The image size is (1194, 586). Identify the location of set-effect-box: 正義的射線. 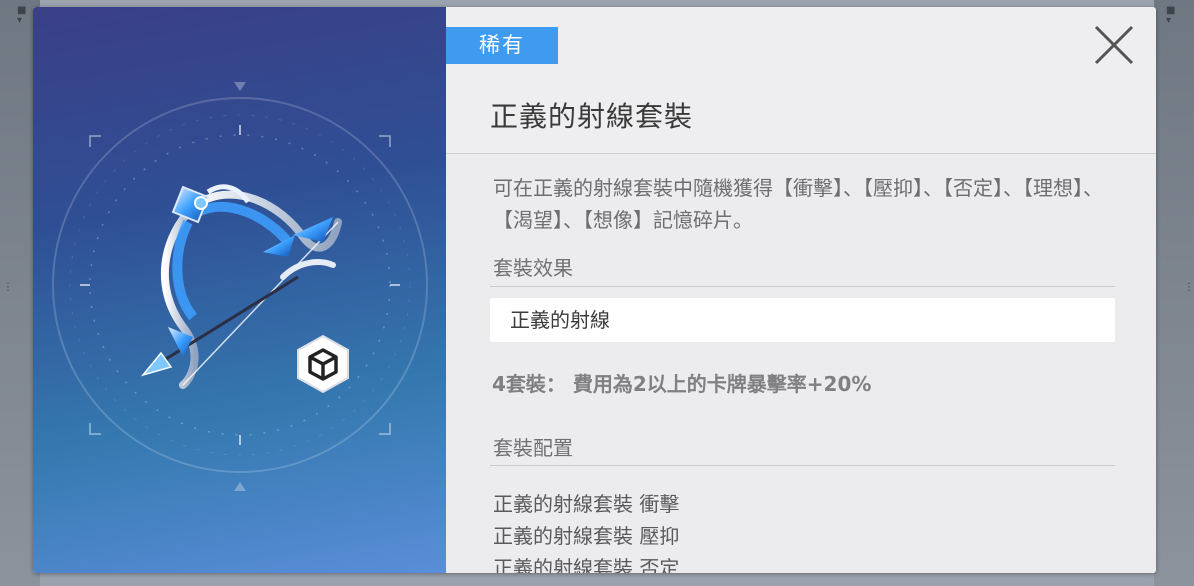
(802, 320).